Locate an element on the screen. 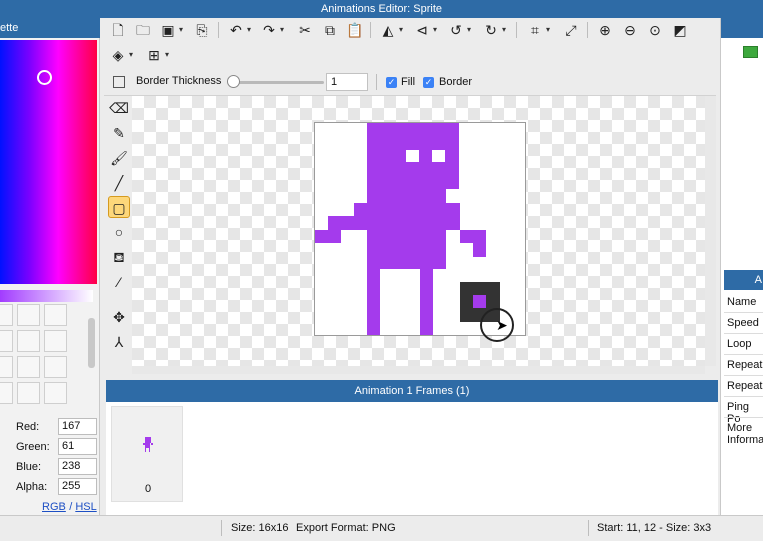  zoom-in-icon: ⊕ is located at coordinates (605, 30).